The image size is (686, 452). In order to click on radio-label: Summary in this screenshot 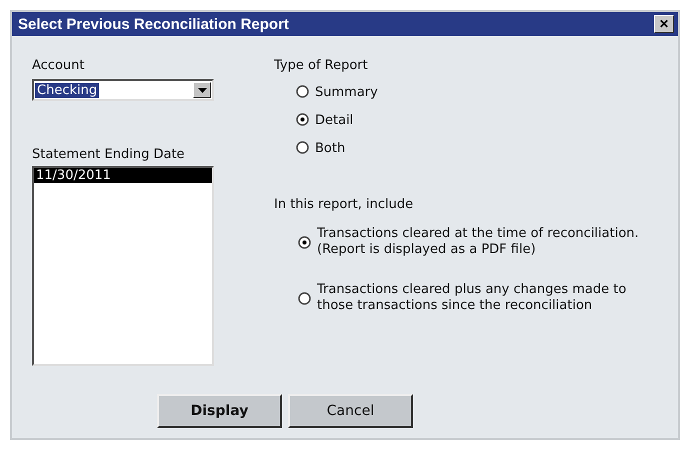, I will do `click(346, 93)`.